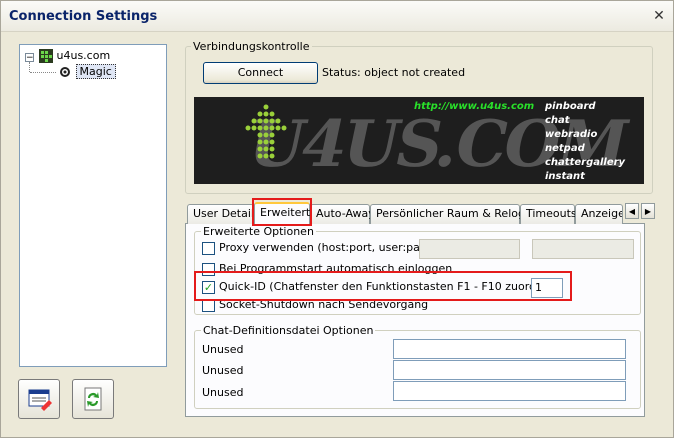 This screenshot has width=674, height=438. What do you see at coordinates (548, 214) in the screenshot?
I see `tab-timeouts: Timeouts` at bounding box center [548, 214].